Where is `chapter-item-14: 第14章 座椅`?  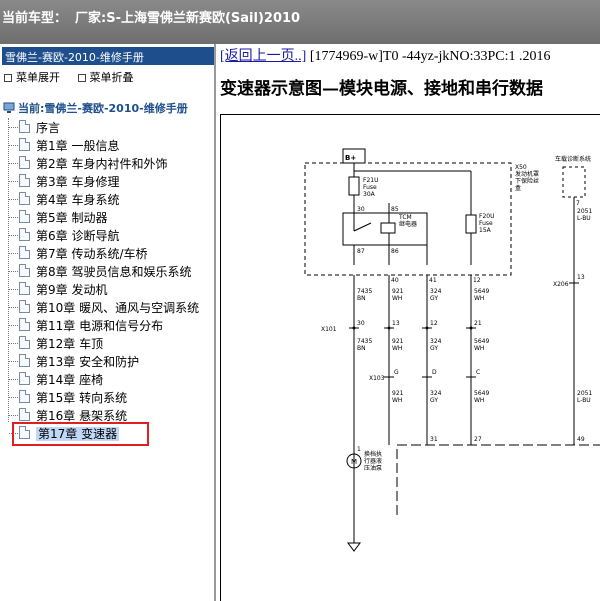 chapter-item-14: 第14章 座椅 is located at coordinates (107, 379).